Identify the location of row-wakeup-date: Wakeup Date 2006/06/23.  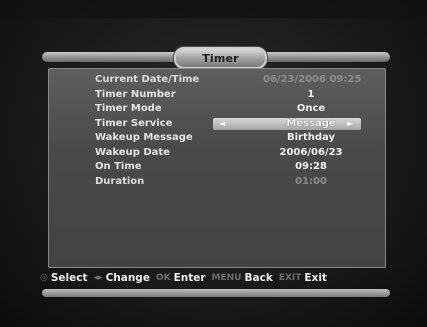
(229, 153).